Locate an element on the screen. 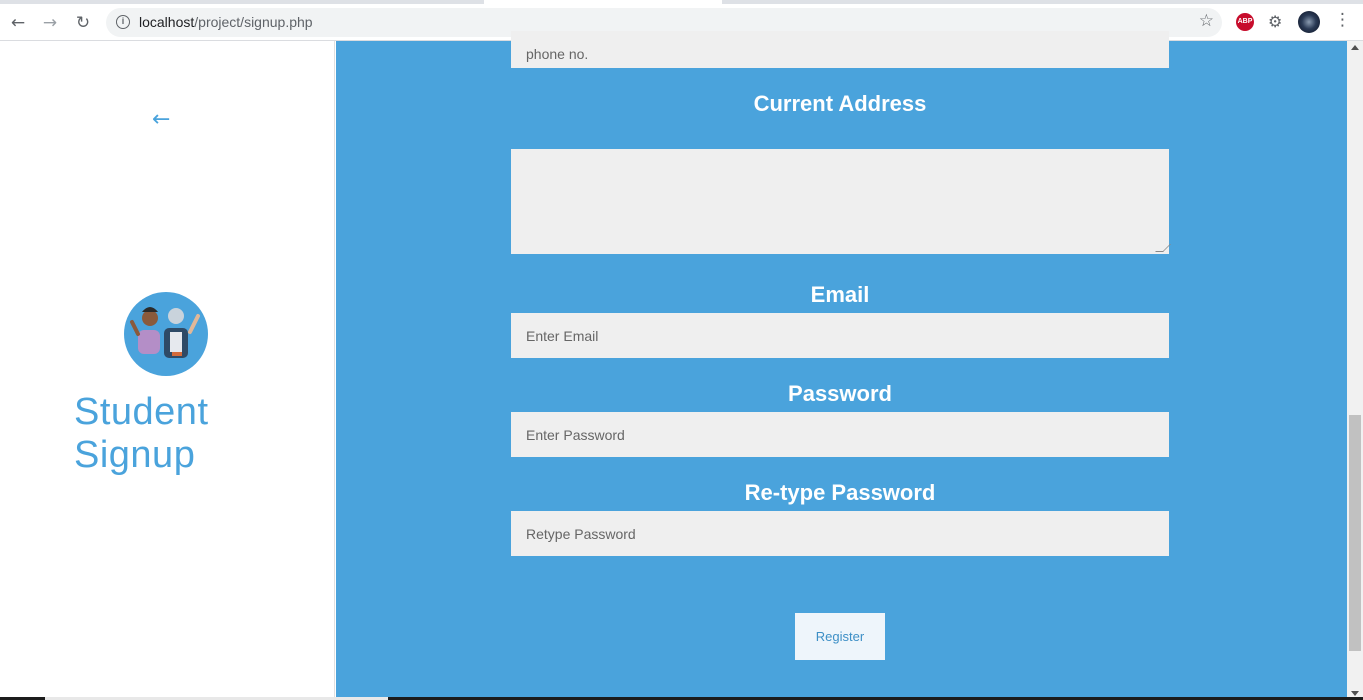  star-icon: ☆ is located at coordinates (1206, 21).